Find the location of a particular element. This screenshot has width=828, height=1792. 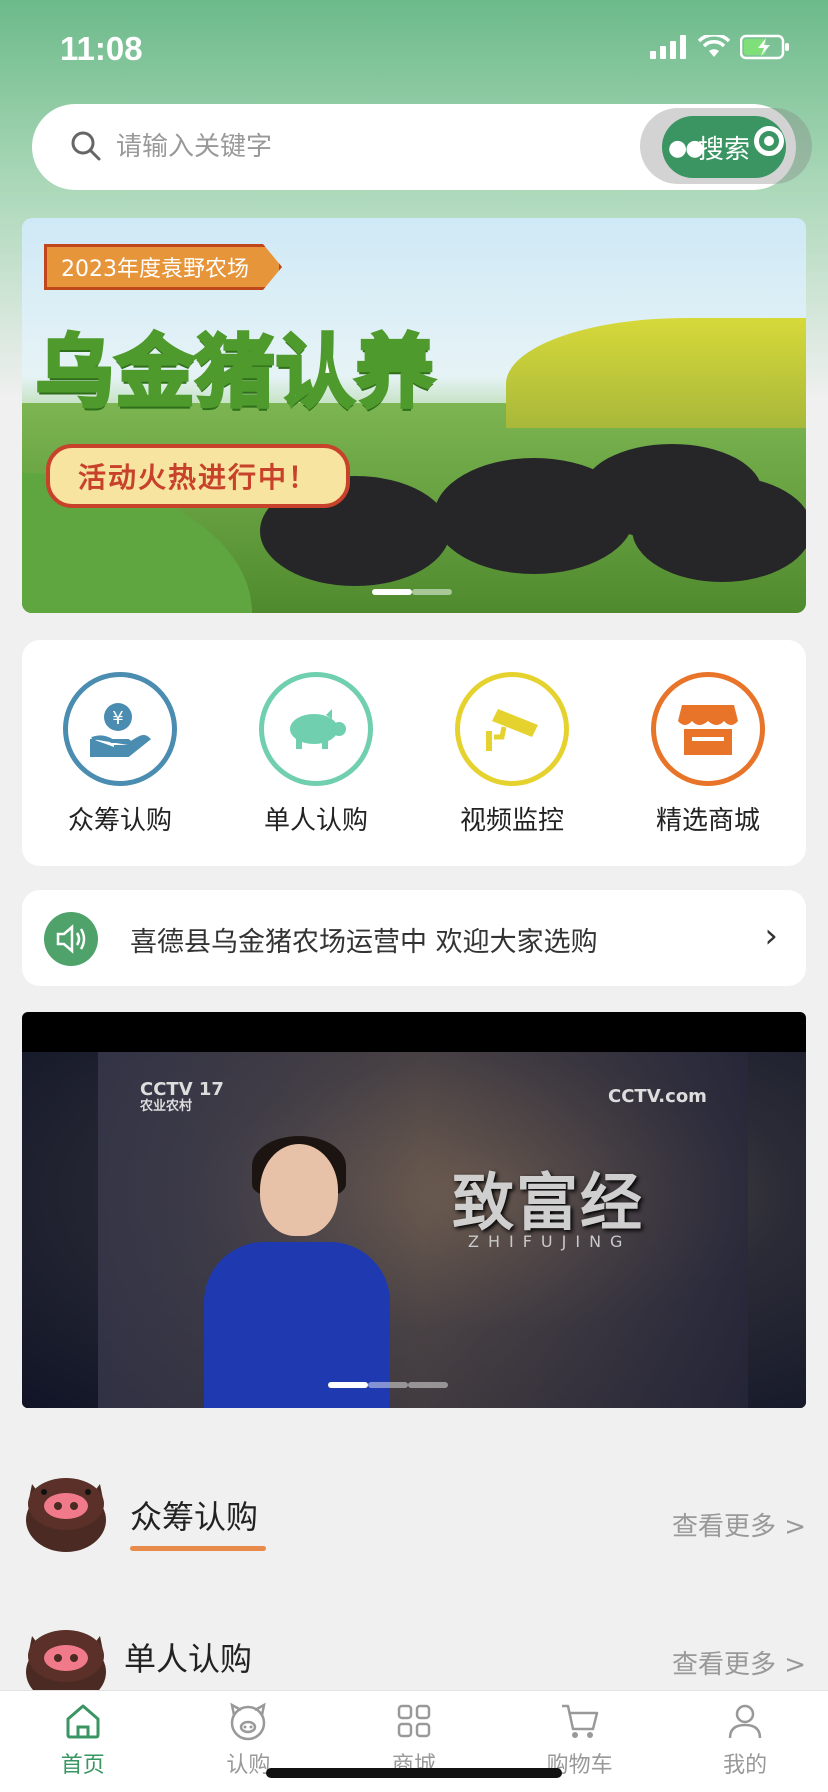

more-menu-icon: ●● is located at coordinates (686, 148).